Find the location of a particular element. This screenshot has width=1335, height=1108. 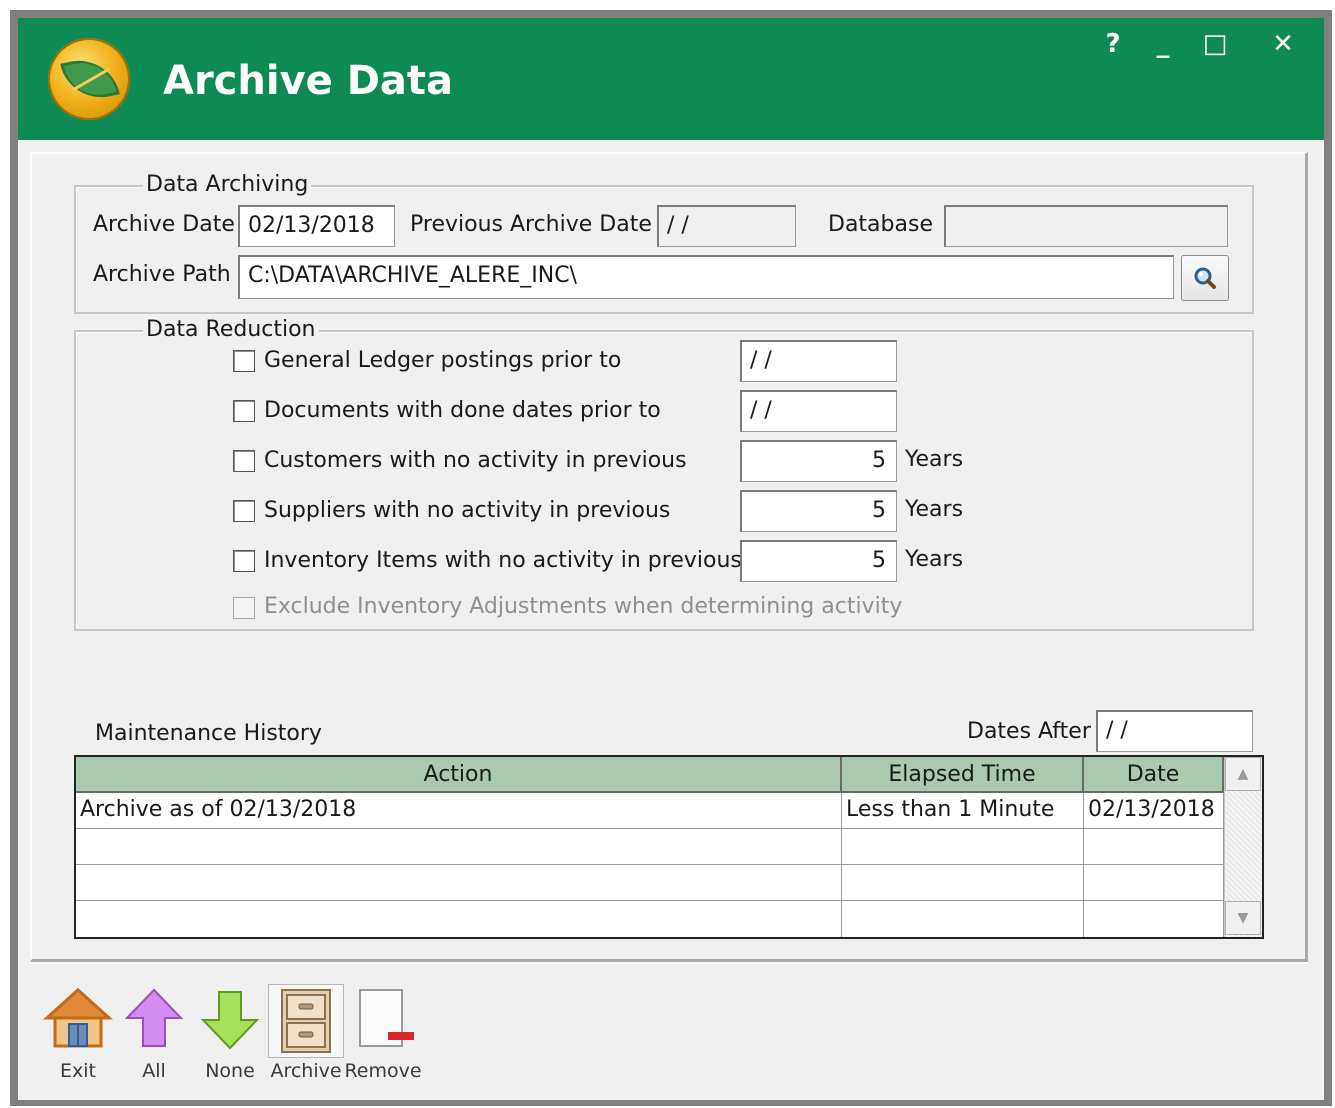

maximize-button: □ is located at coordinates (1215, 48).